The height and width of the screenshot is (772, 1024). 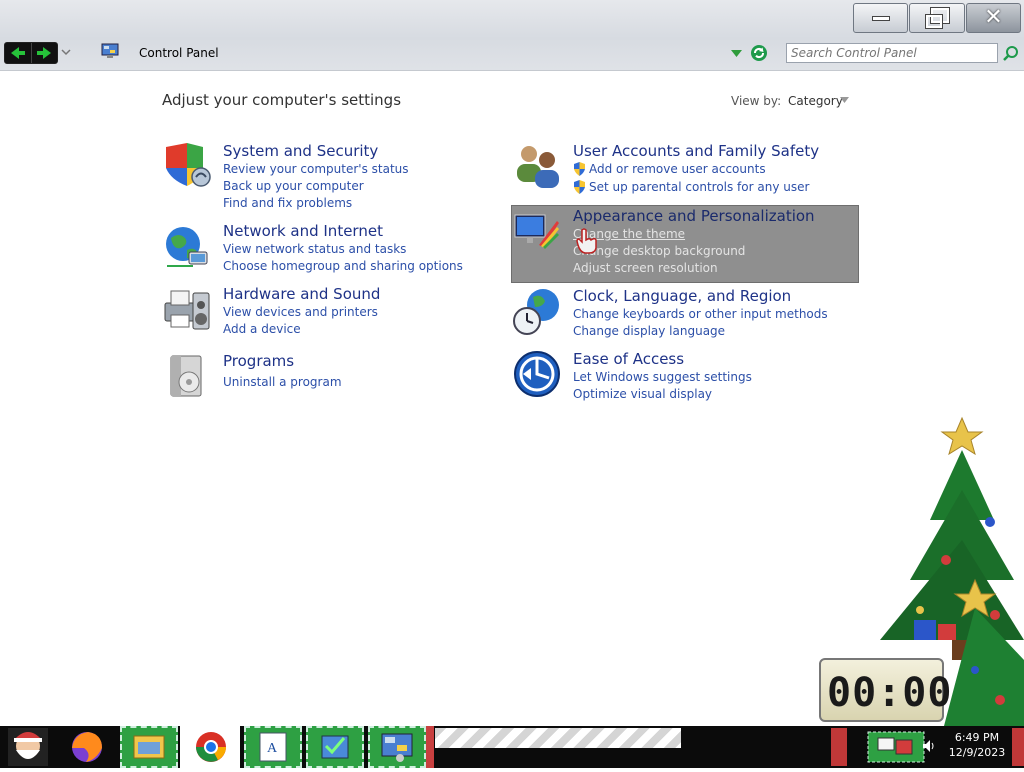 What do you see at coordinates (628, 359) in the screenshot?
I see `category-title: Ease of Access` at bounding box center [628, 359].